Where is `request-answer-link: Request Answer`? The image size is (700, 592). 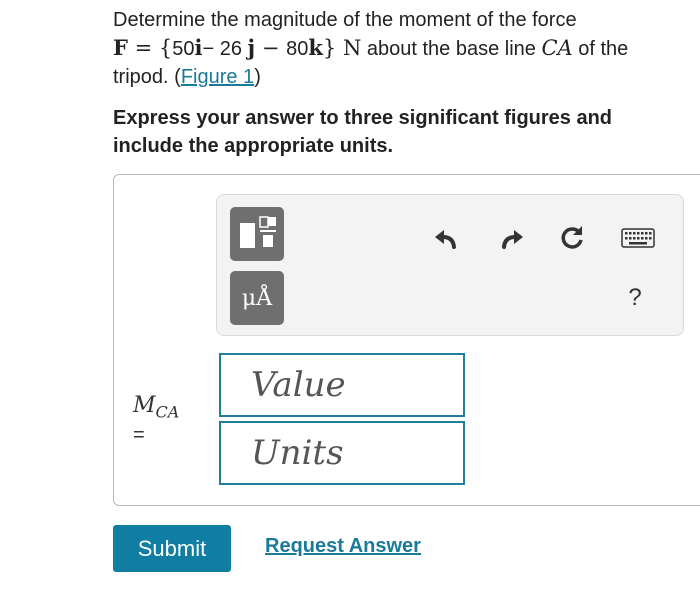 request-answer-link: Request Answer is located at coordinates (343, 546).